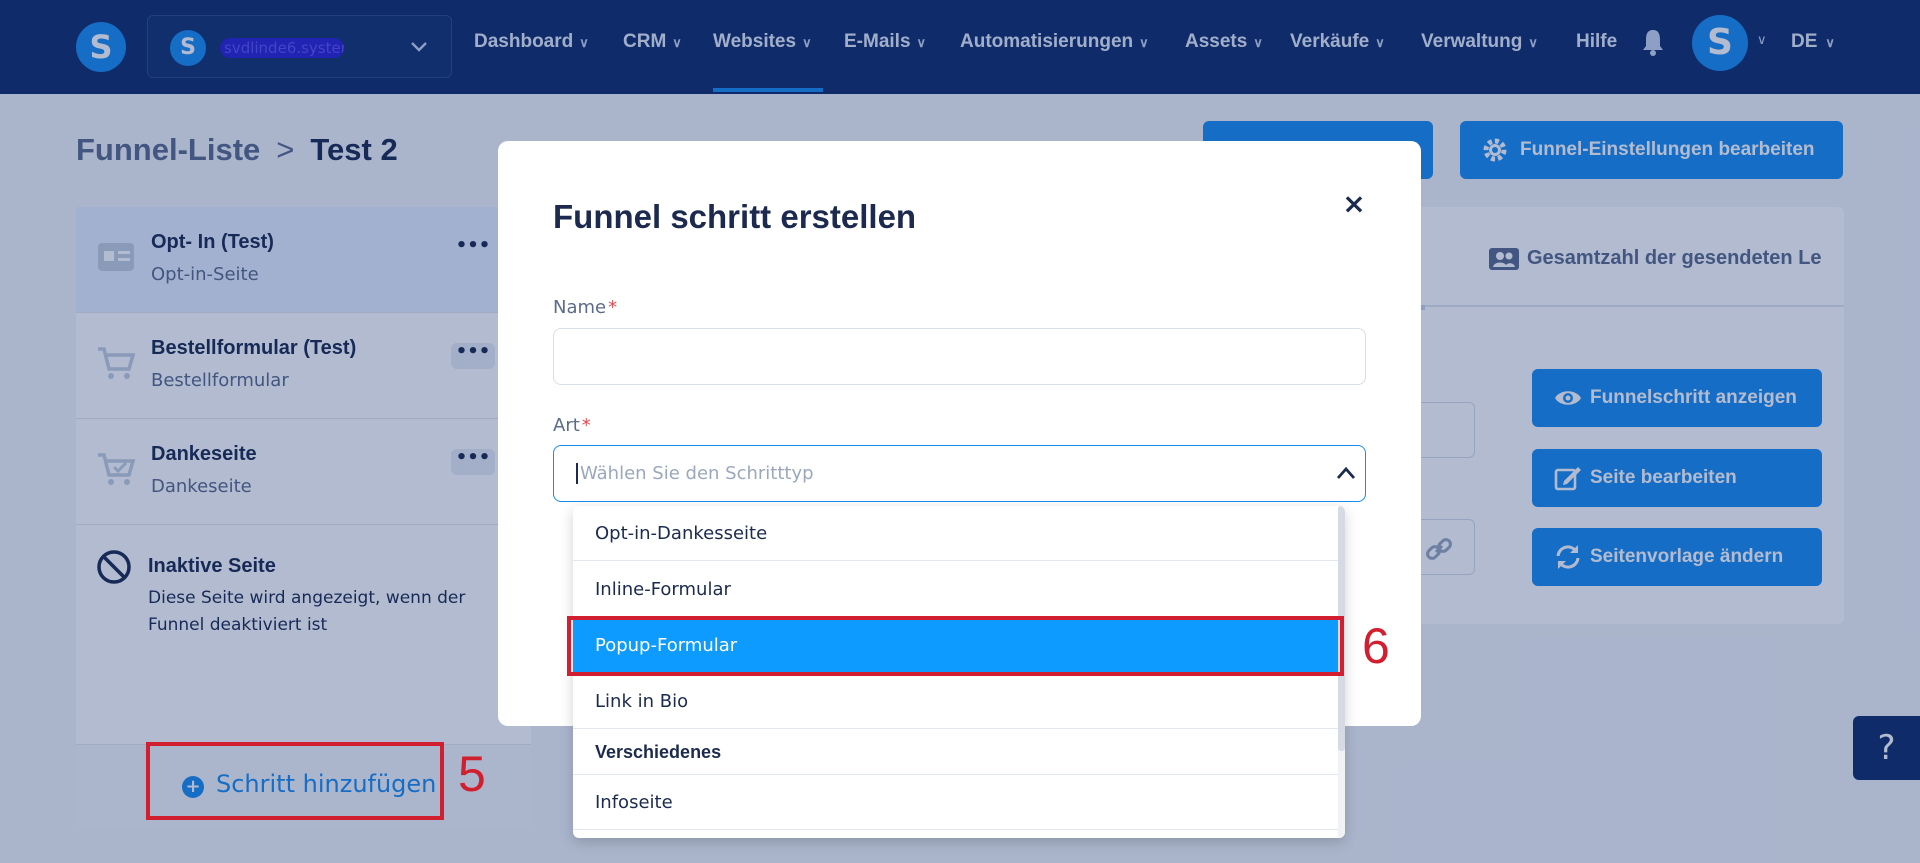 The image size is (1920, 863). What do you see at coordinates (1354, 204) in the screenshot?
I see `close-icon: ×` at bounding box center [1354, 204].